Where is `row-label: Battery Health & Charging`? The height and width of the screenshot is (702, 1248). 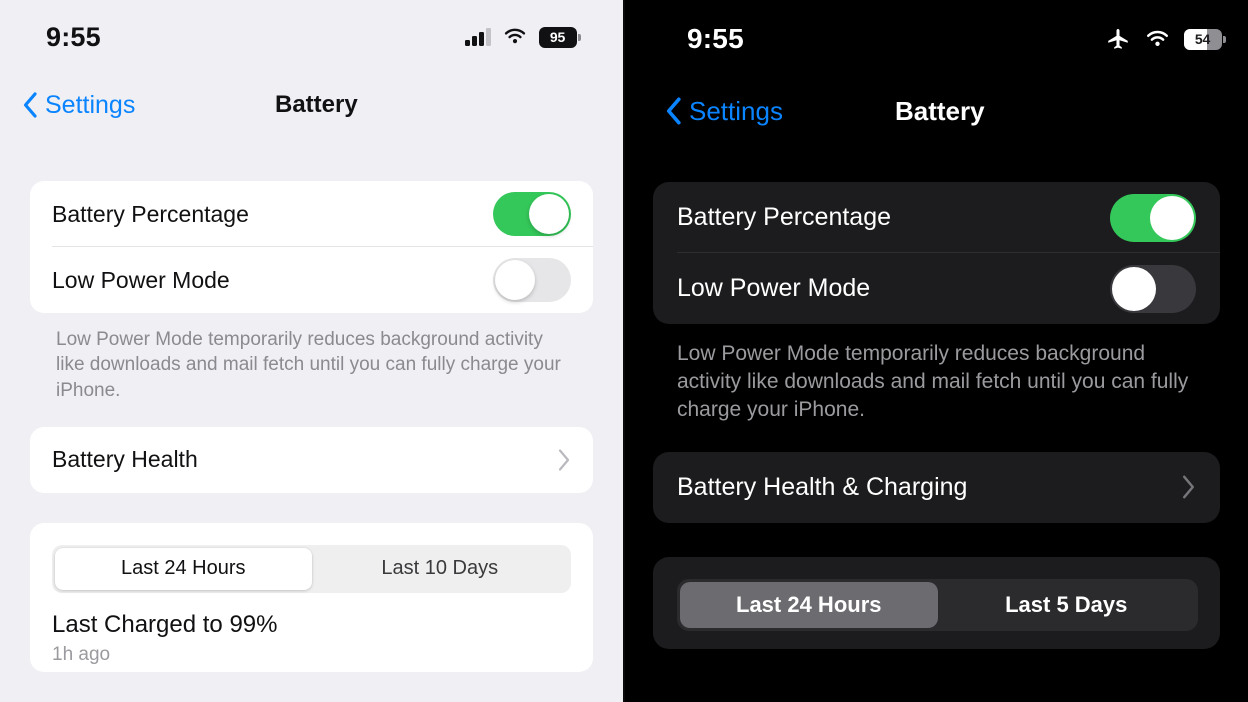
row-label: Battery Health & Charging is located at coordinates (822, 486).